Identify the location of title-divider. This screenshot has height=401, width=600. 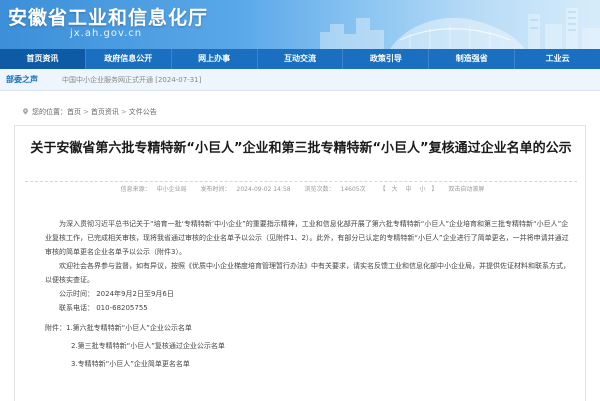
(301, 181).